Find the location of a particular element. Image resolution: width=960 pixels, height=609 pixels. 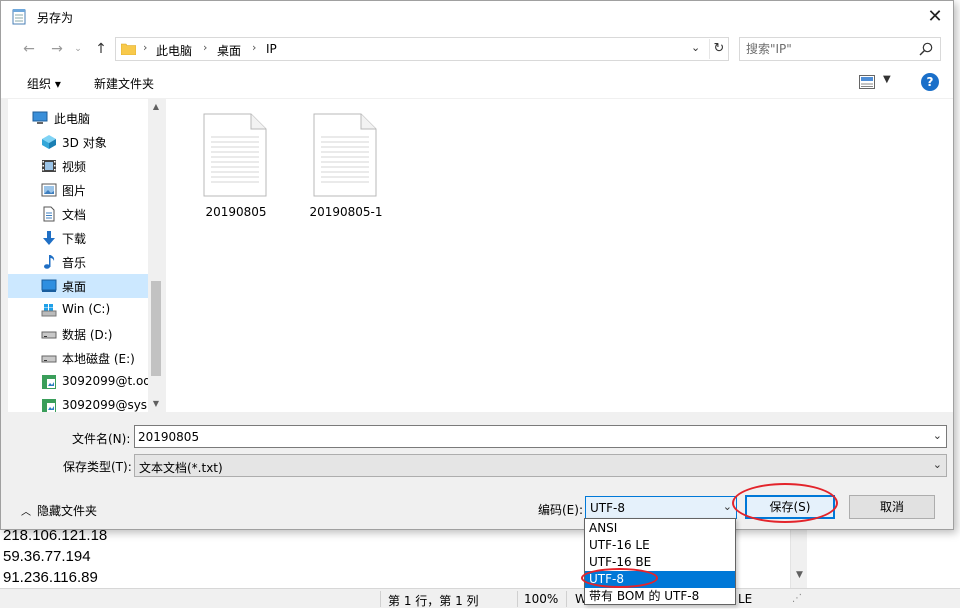

tree-item-label: 3D 对象 is located at coordinates (84, 143).